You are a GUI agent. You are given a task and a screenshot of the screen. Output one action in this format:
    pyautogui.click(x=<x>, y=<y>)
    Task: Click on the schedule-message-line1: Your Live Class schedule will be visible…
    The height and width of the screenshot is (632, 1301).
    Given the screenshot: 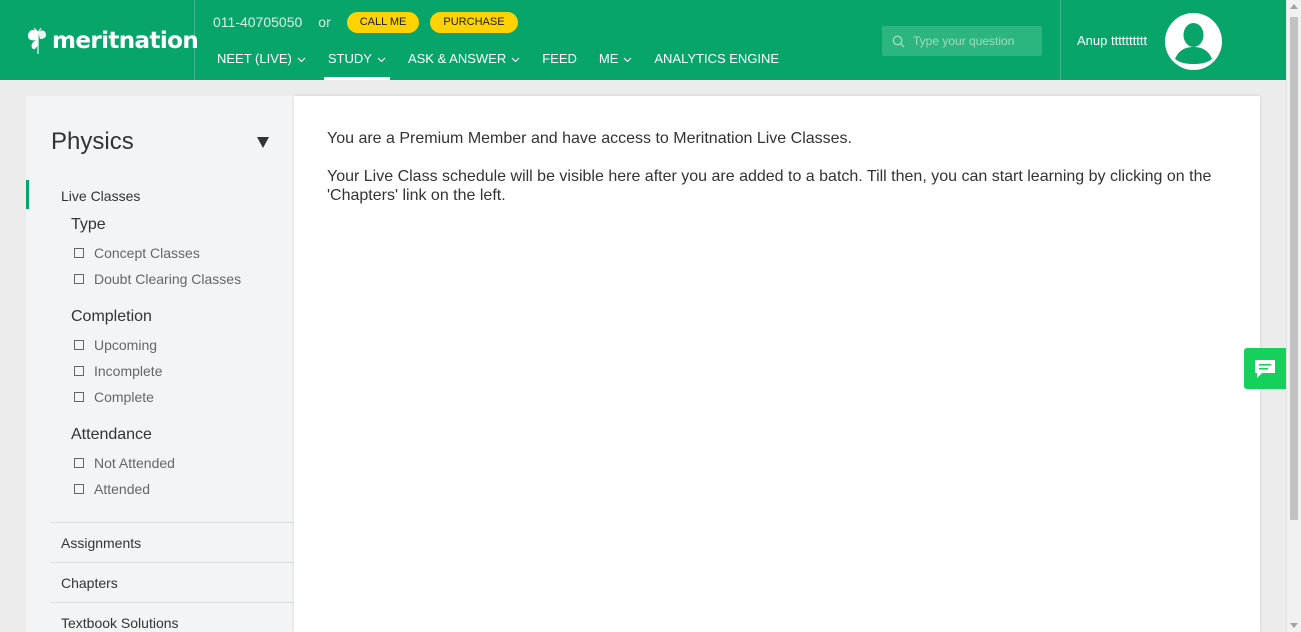 What is the action you would take?
    pyautogui.click(x=769, y=176)
    